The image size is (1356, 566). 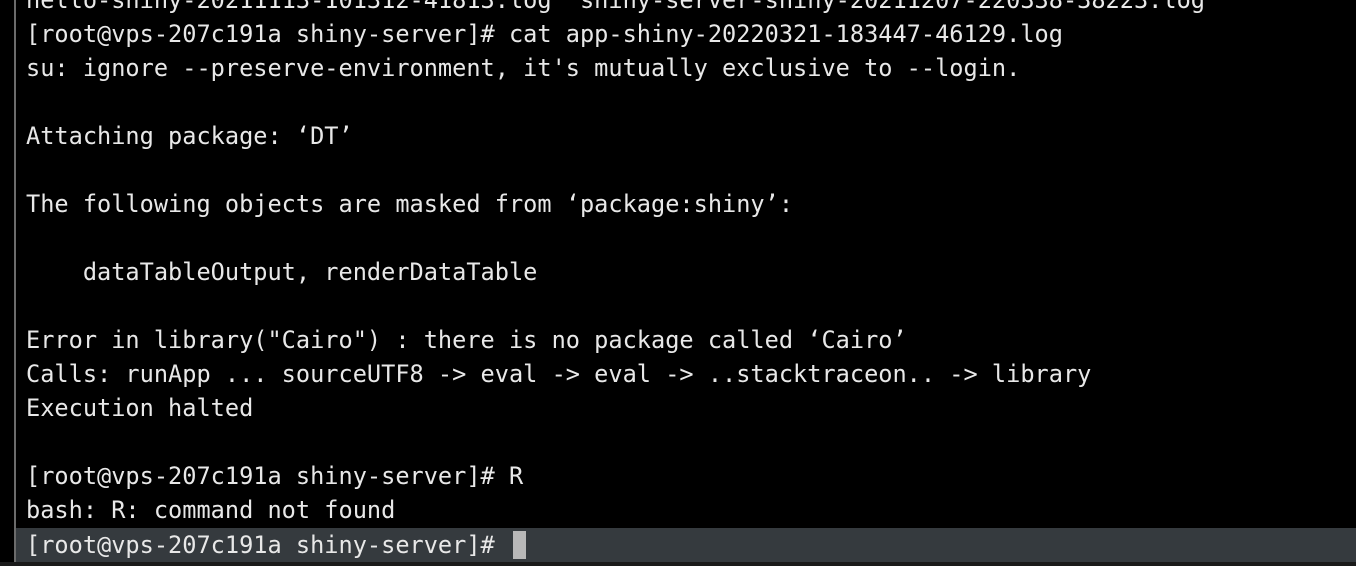 I want to click on window-left-border, so click(x=15, y=283).